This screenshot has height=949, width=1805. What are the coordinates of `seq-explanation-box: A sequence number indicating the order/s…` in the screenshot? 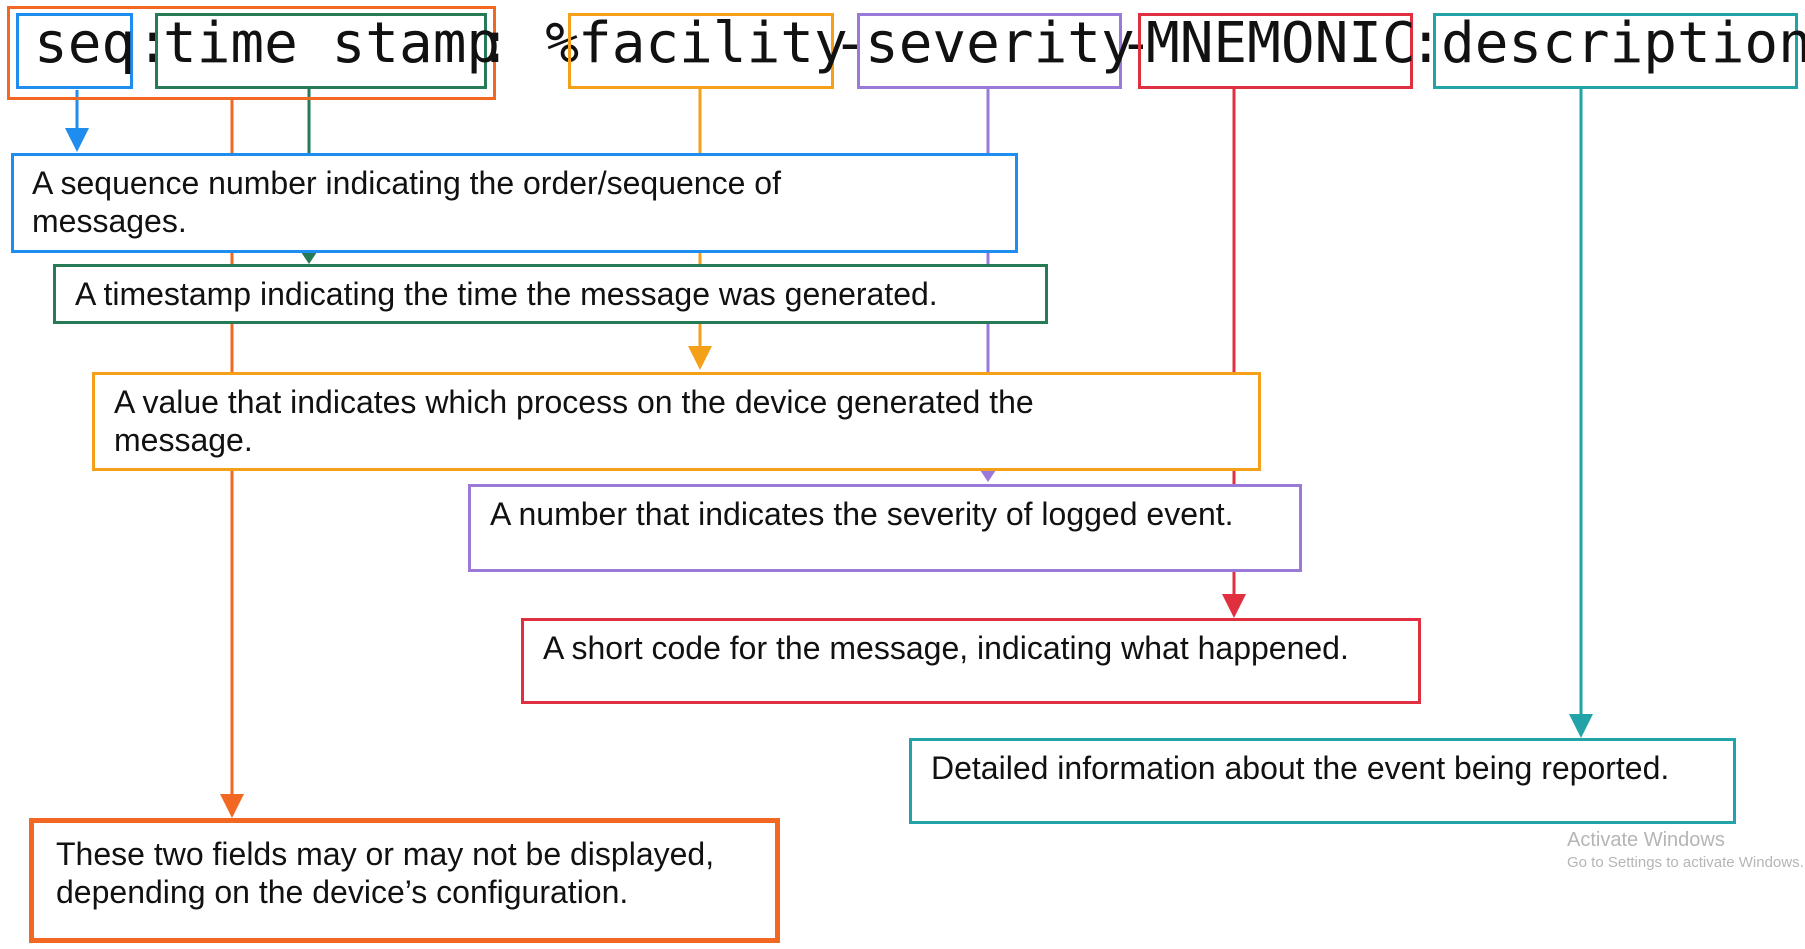 It's located at (514, 203).